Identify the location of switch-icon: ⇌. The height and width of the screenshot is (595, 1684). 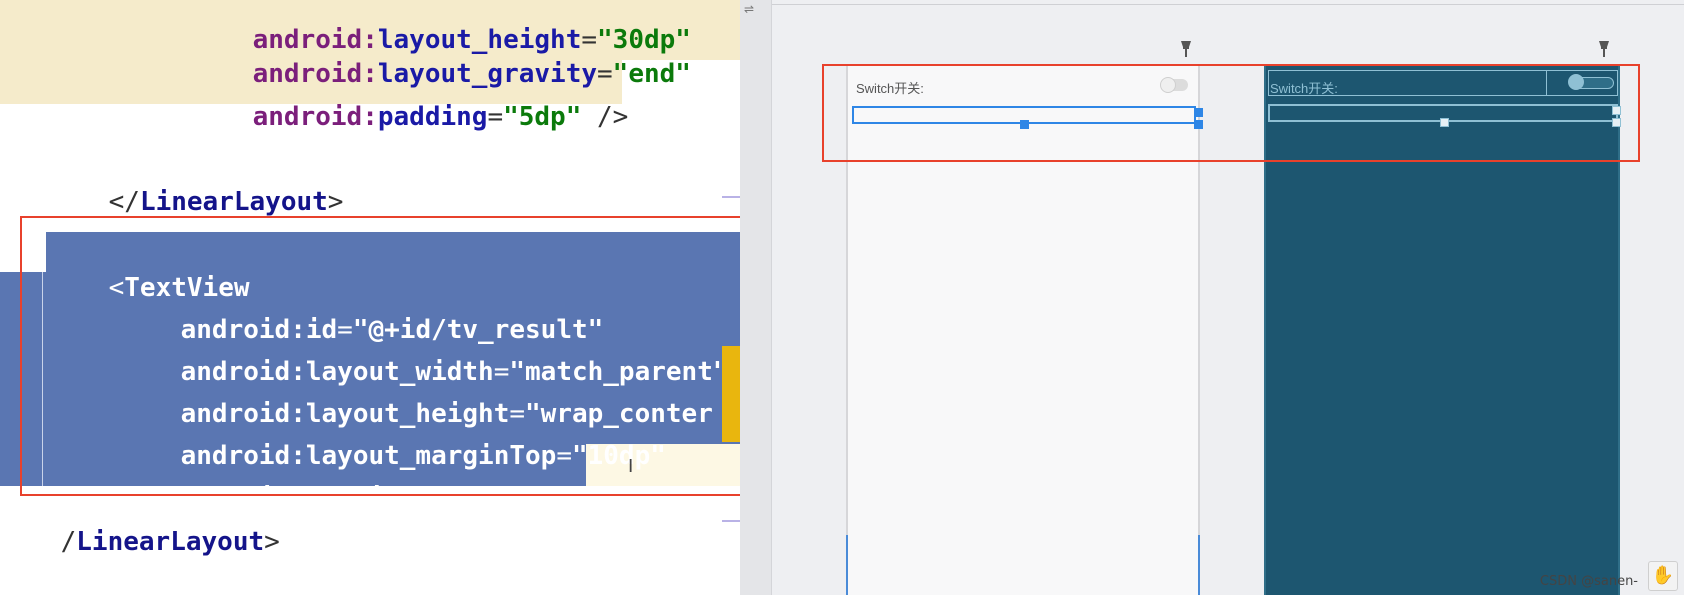
(752, 9).